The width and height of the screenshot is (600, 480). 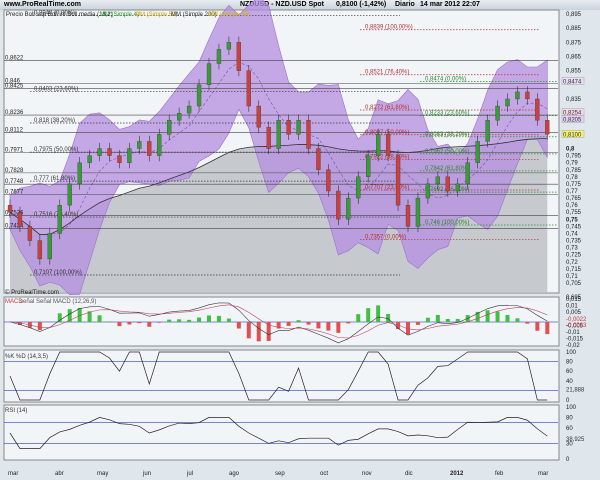 I want to click on x-tick-label: jun, so click(x=146, y=474).